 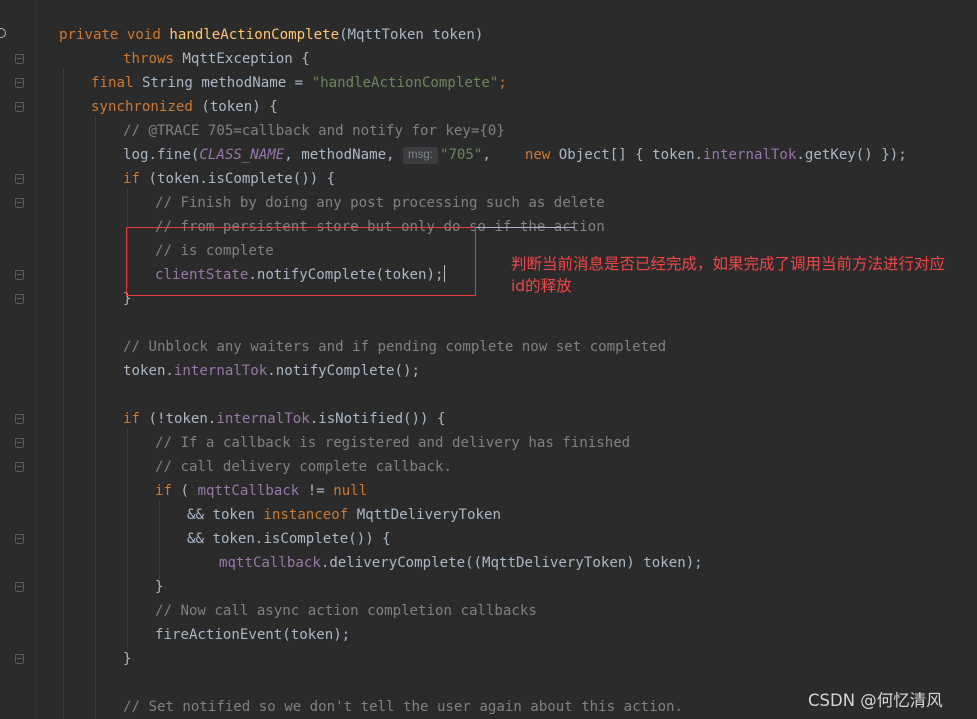 What do you see at coordinates (420, 155) in the screenshot?
I see `parameter-hint: msg:` at bounding box center [420, 155].